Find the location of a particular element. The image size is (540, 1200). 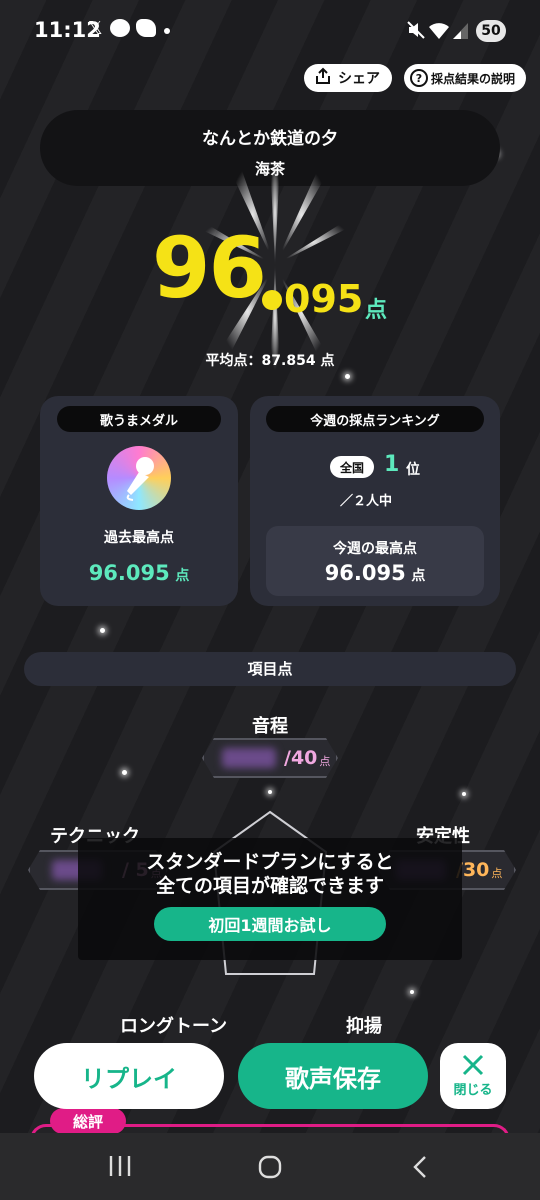

weekly-best-unit: 点 is located at coordinates (418, 576).